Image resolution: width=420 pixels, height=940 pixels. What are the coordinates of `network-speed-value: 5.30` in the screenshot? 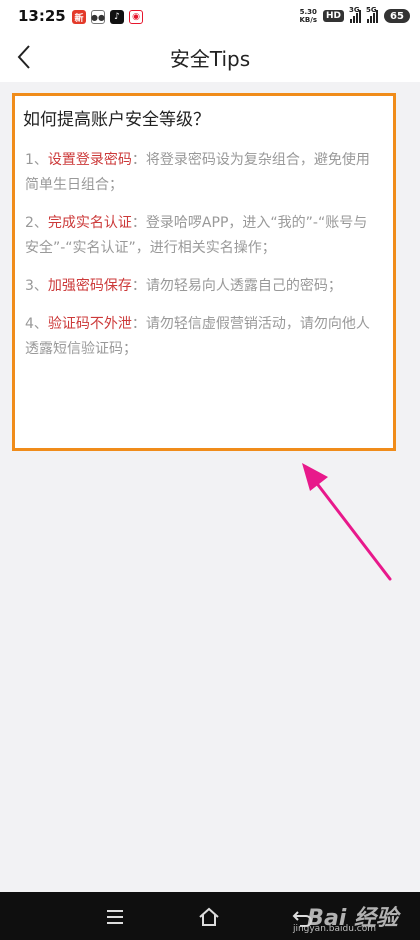 It's located at (308, 12).